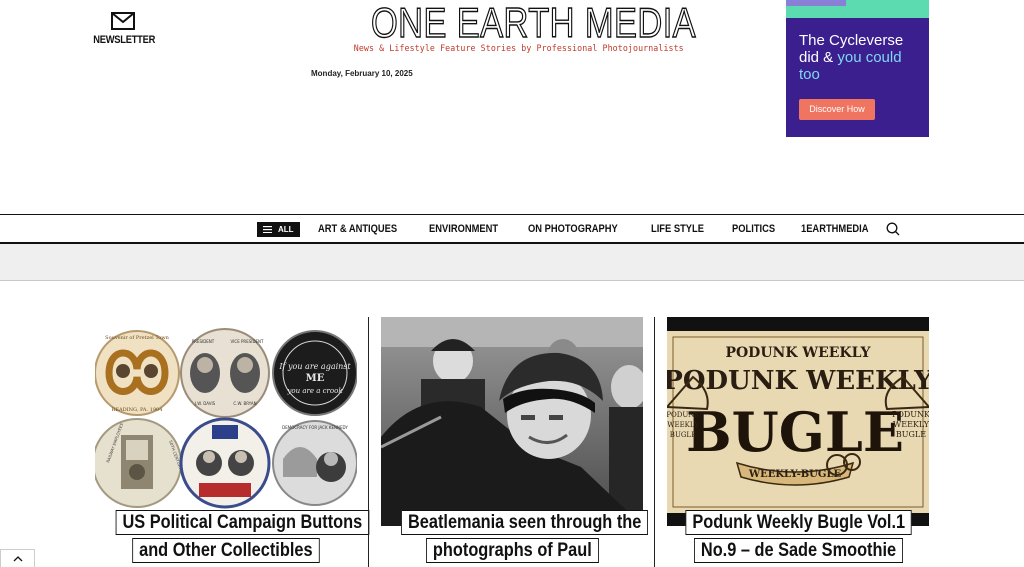  What do you see at coordinates (123, 21) in the screenshot?
I see `envelope-icon` at bounding box center [123, 21].